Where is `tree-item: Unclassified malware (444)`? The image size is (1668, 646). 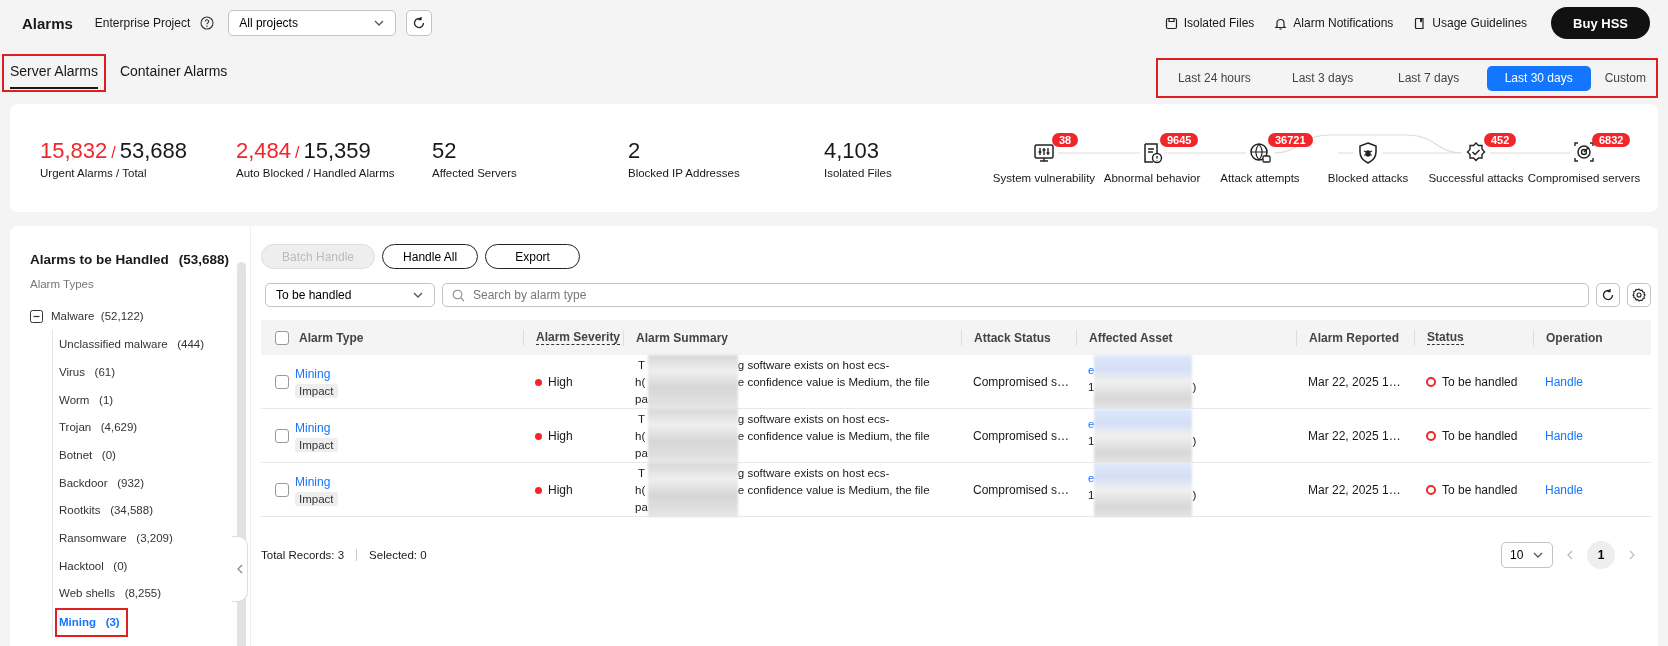 tree-item: Unclassified malware (444) is located at coordinates (134, 344).